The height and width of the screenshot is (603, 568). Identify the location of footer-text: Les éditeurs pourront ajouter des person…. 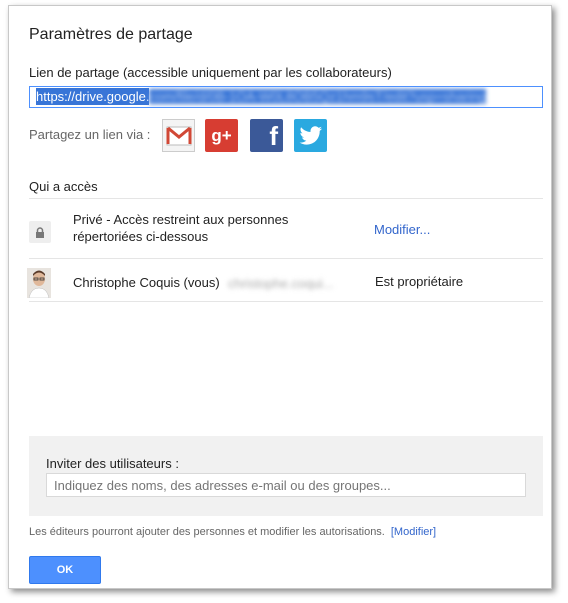
(207, 532).